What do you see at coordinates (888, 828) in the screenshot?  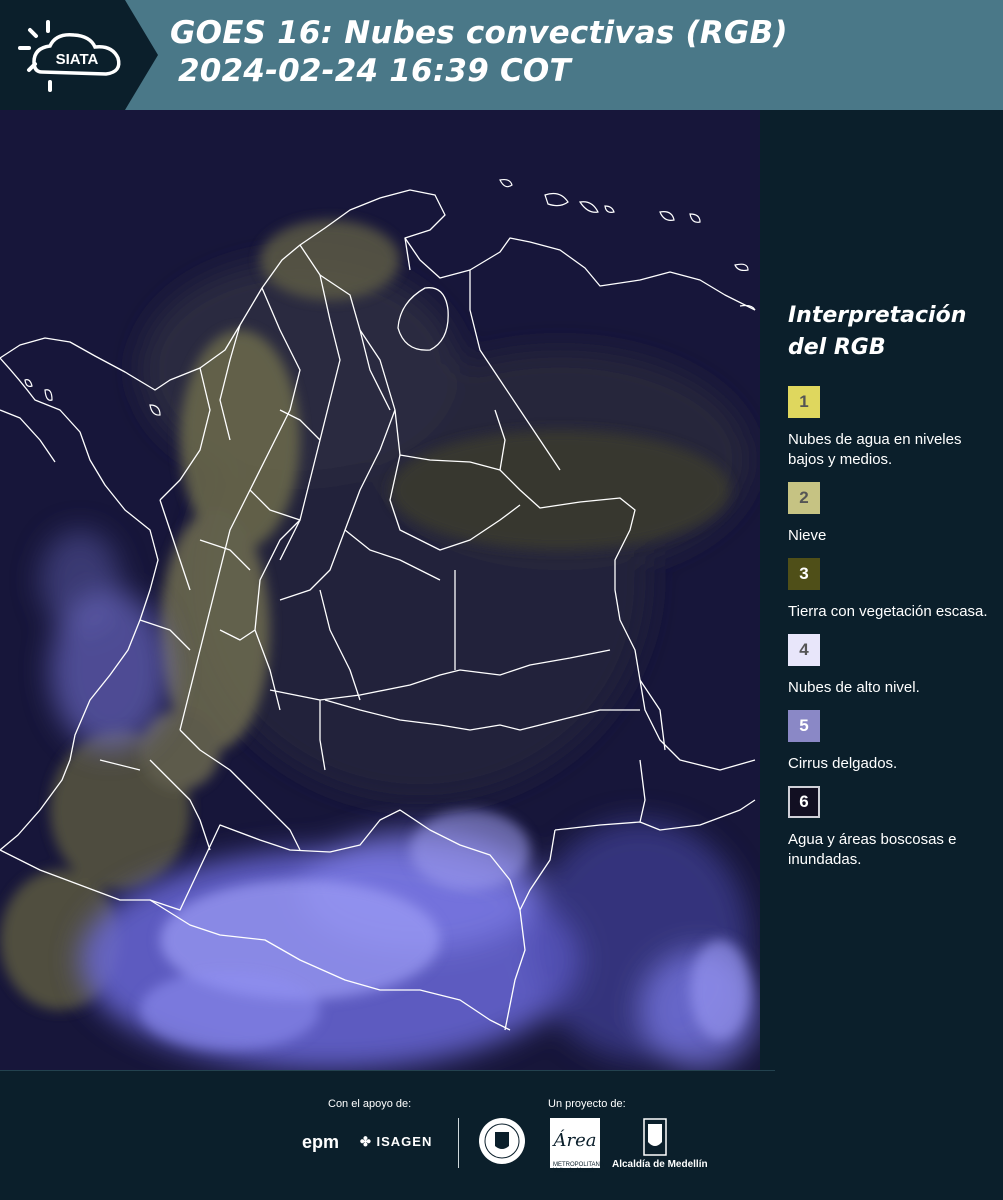 I see `legend-item-6: 6 Agua y áreas boscosas e inundadas.` at bounding box center [888, 828].